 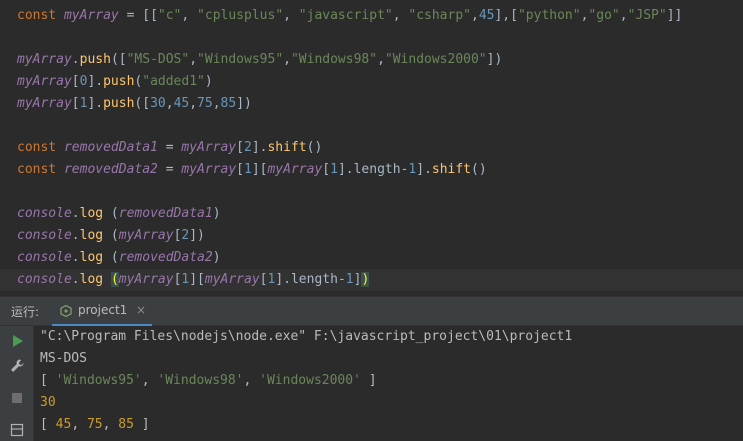 I want to click on code-token: =, so click(x=169, y=147).